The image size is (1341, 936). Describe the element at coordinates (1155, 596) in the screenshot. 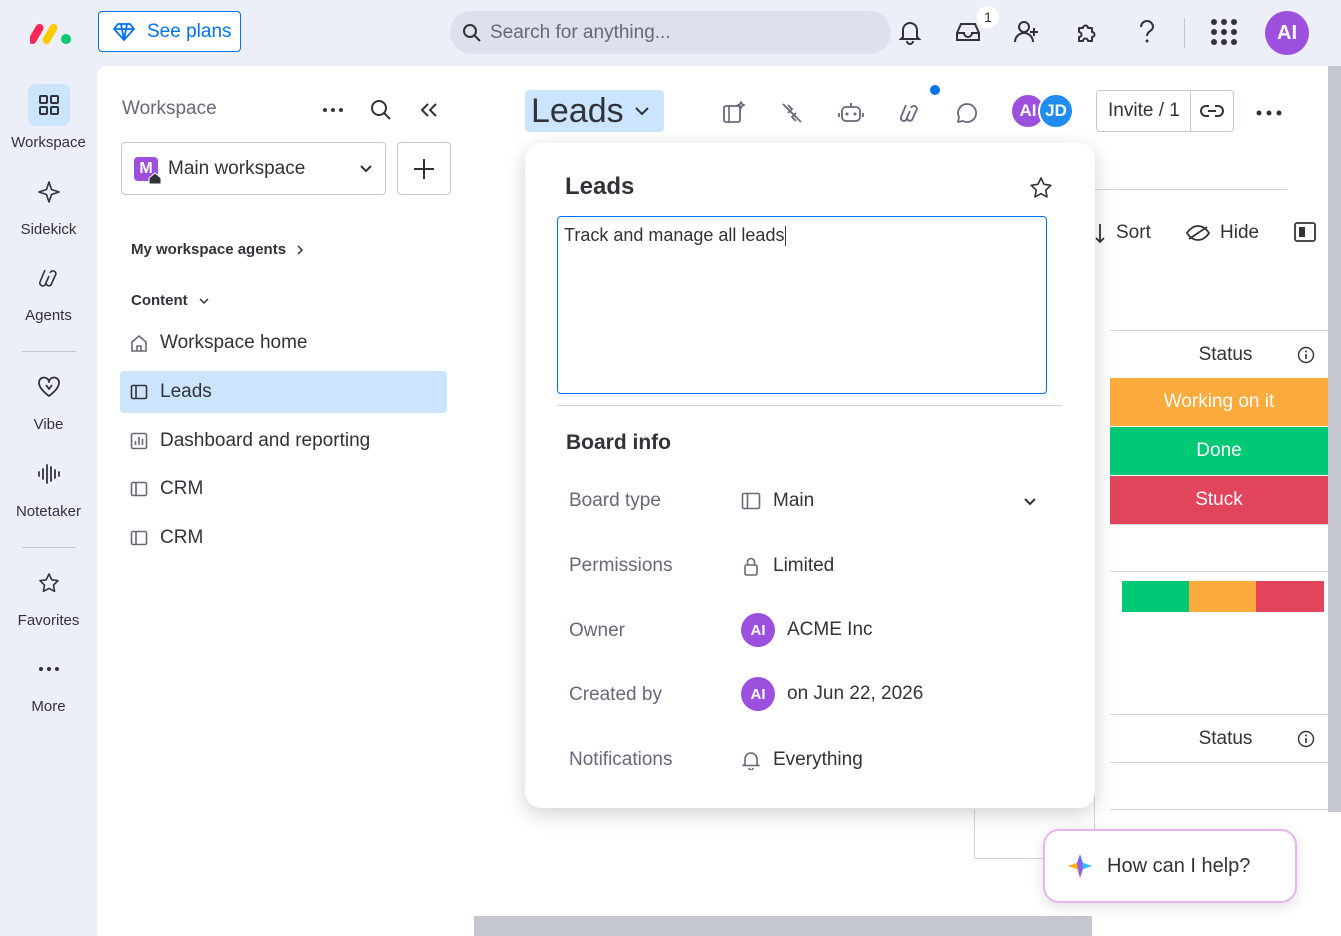

I see `status-summary-done` at that location.